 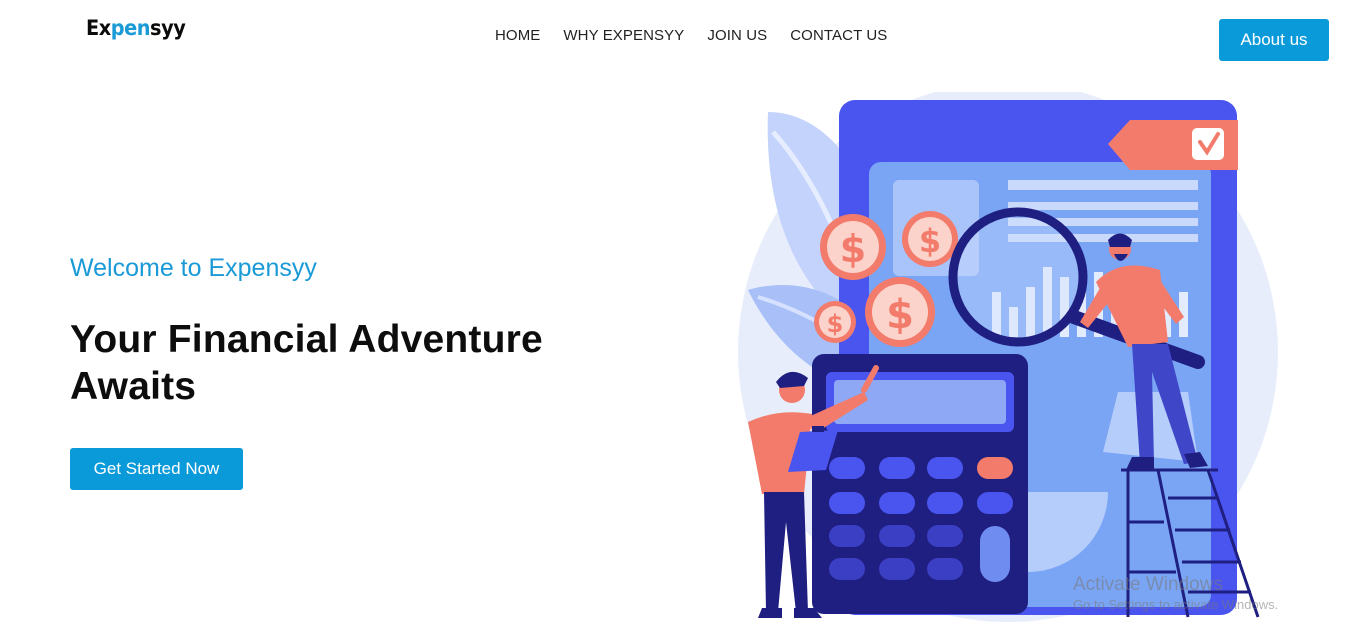 I want to click on about-us-button: About us, so click(x=1274, y=40).